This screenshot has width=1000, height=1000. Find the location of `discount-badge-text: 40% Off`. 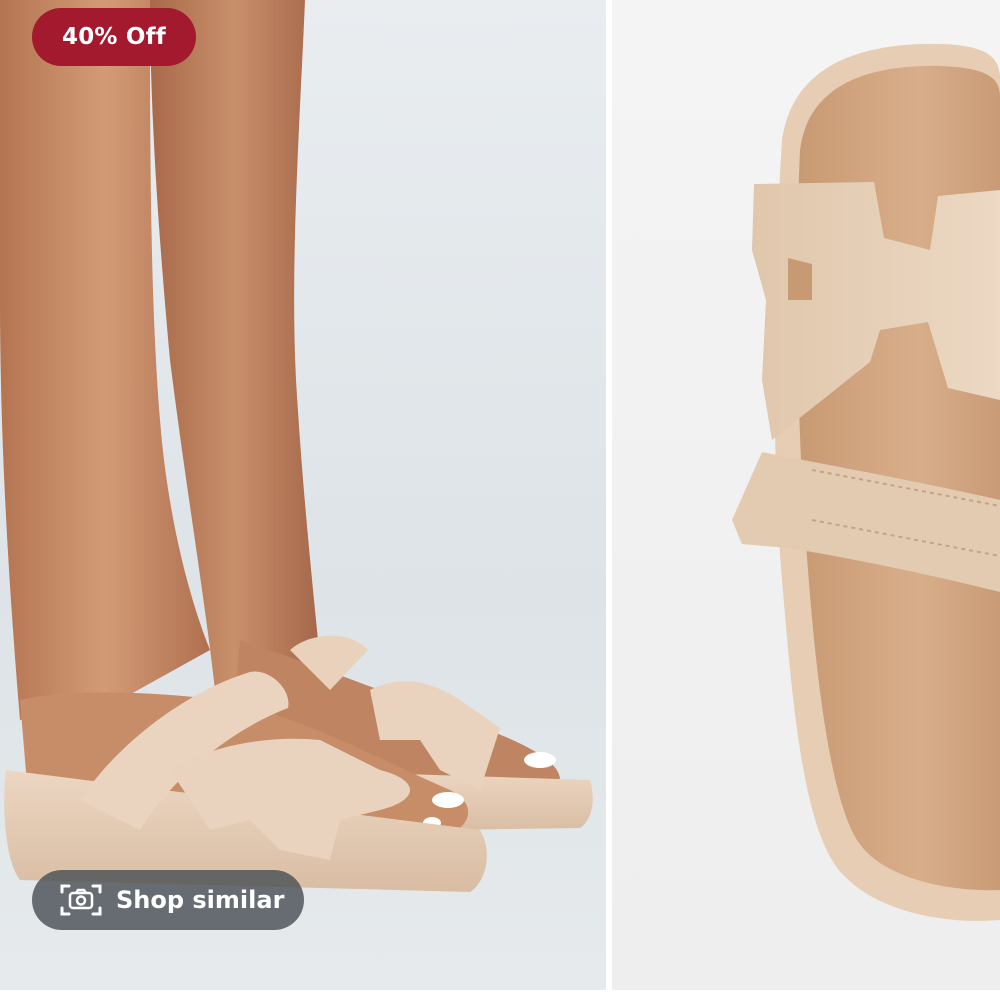

discount-badge-text: 40% Off is located at coordinates (114, 37).